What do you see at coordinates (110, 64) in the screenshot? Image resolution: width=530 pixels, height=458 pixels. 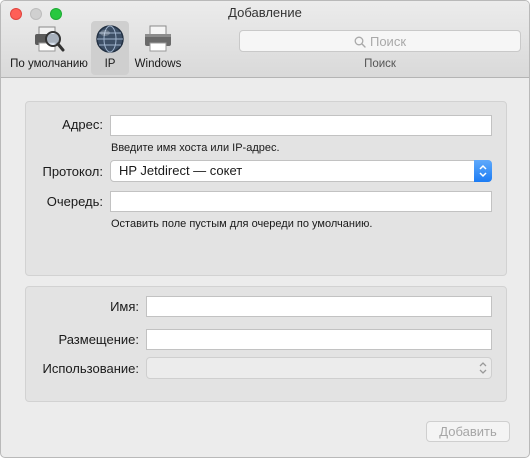 I see `tool-ip-label: IP` at bounding box center [110, 64].